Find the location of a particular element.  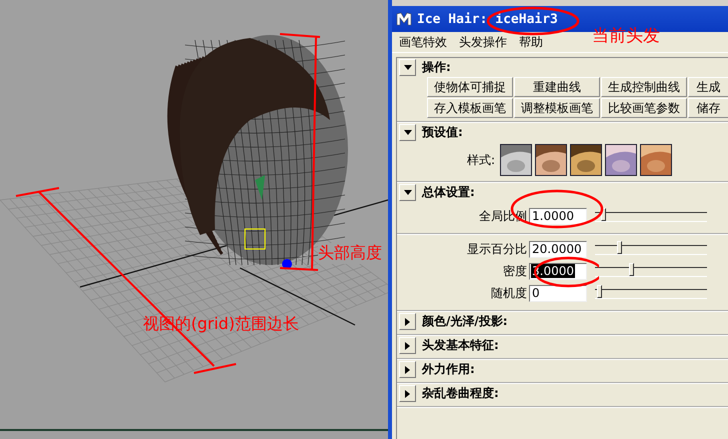

section-title: 操作: is located at coordinates (436, 67).